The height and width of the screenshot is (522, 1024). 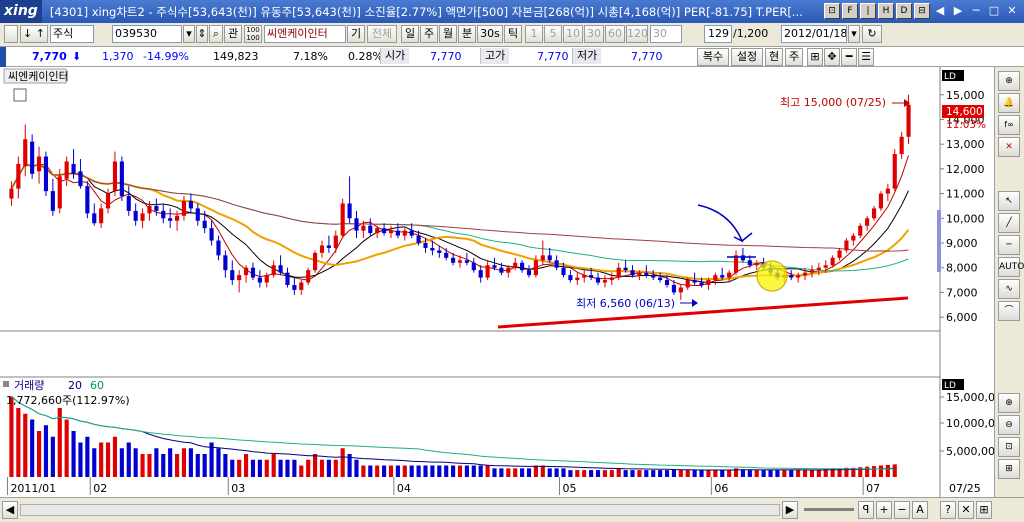 What do you see at coordinates (713, 57) in the screenshot?
I see `multi-button: 복수` at bounding box center [713, 57].